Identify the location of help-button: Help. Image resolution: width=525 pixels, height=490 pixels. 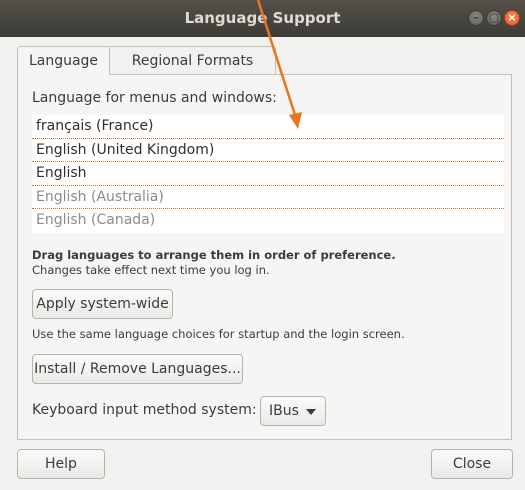
(61, 464).